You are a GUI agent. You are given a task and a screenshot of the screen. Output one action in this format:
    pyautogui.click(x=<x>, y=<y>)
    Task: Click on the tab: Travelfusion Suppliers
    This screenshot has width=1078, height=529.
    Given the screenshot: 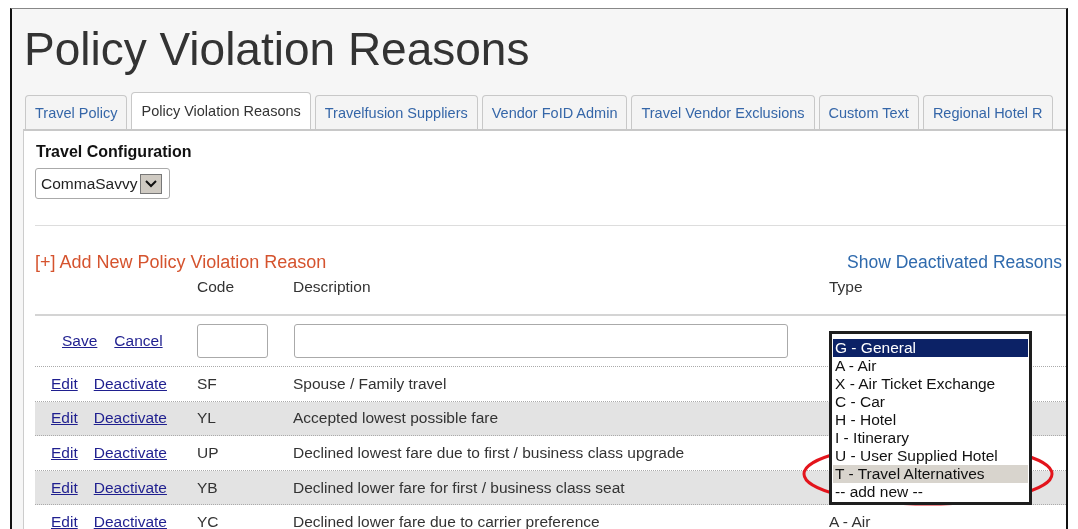 What is the action you would take?
    pyautogui.click(x=396, y=112)
    